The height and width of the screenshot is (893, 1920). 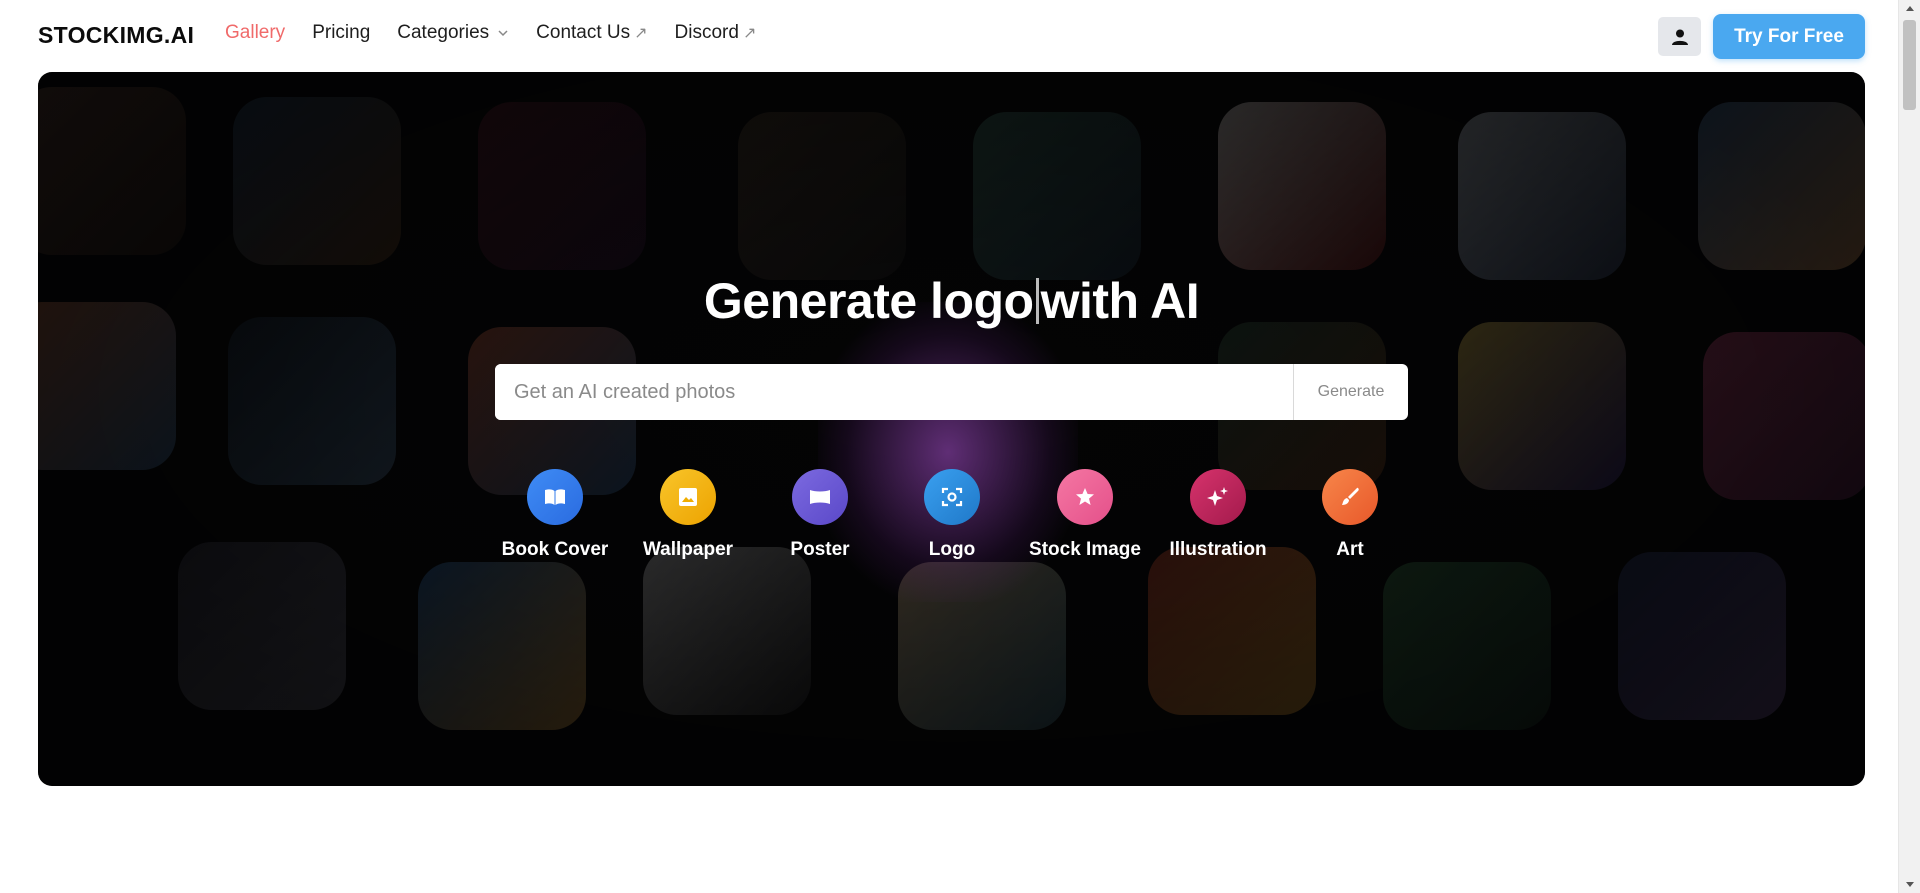 What do you see at coordinates (1910, 884) in the screenshot?
I see `scroll-down-arrow-icon` at bounding box center [1910, 884].